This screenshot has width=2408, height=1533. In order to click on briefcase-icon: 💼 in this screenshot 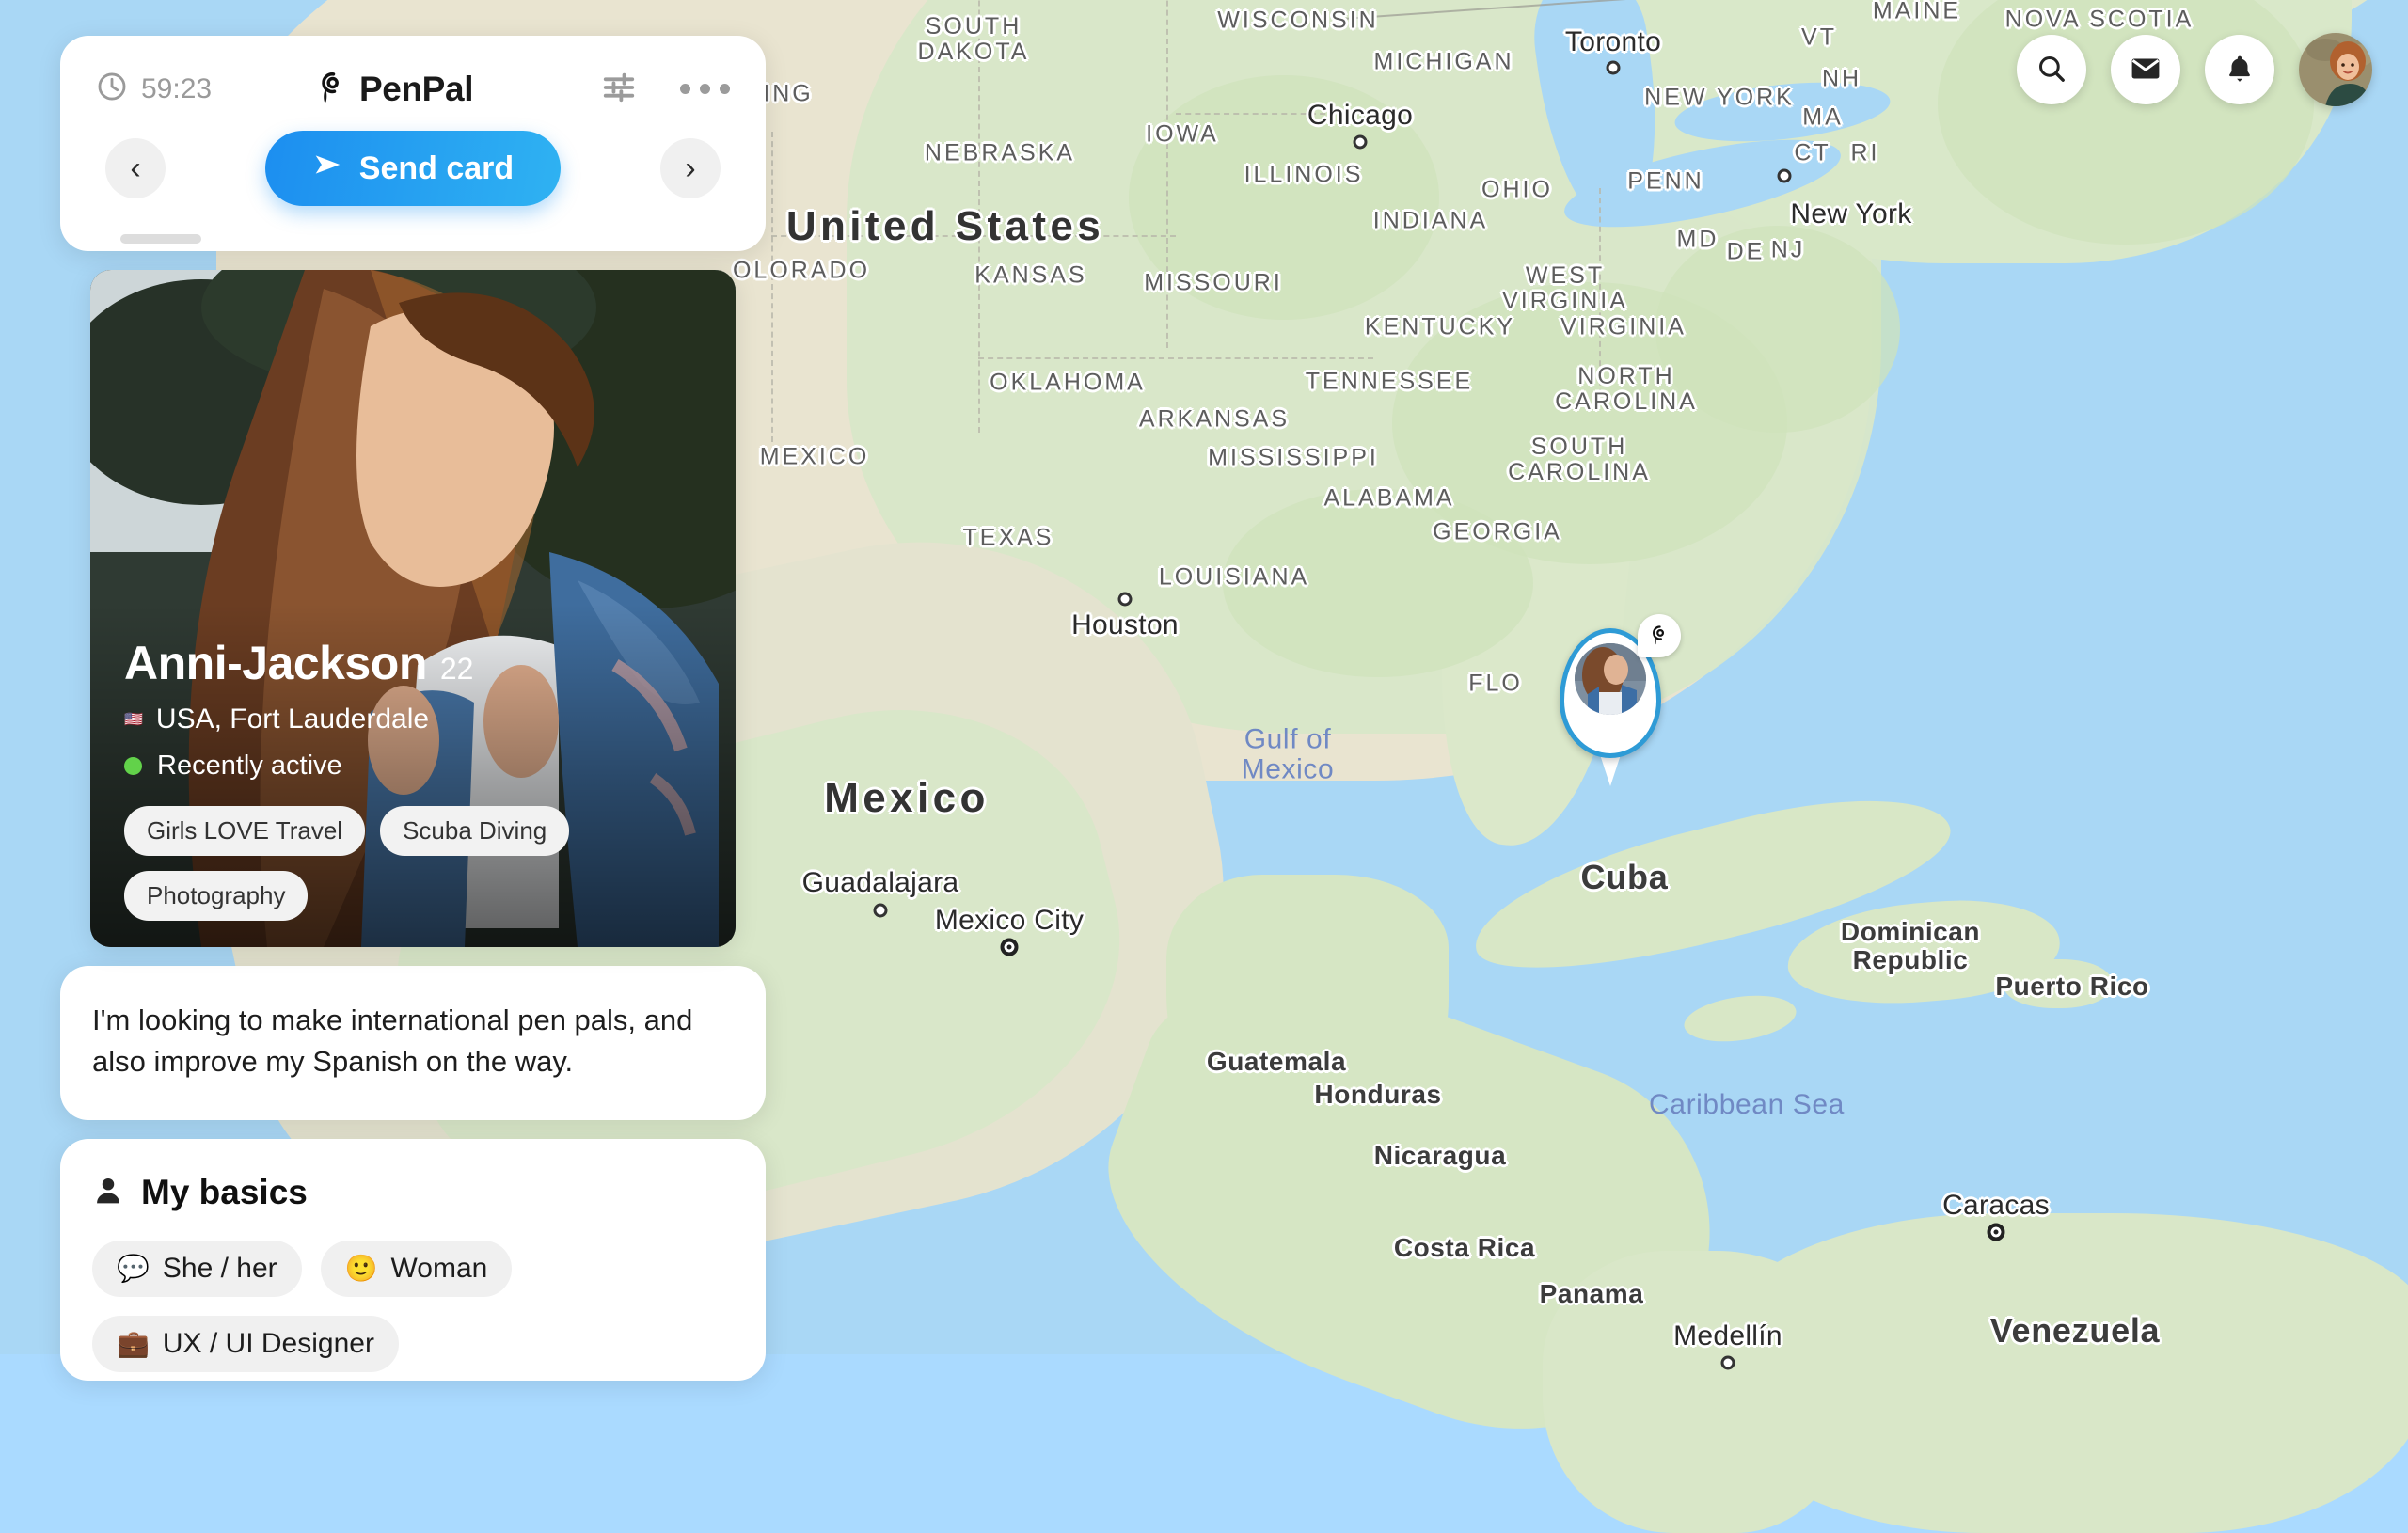, I will do `click(134, 1344)`.